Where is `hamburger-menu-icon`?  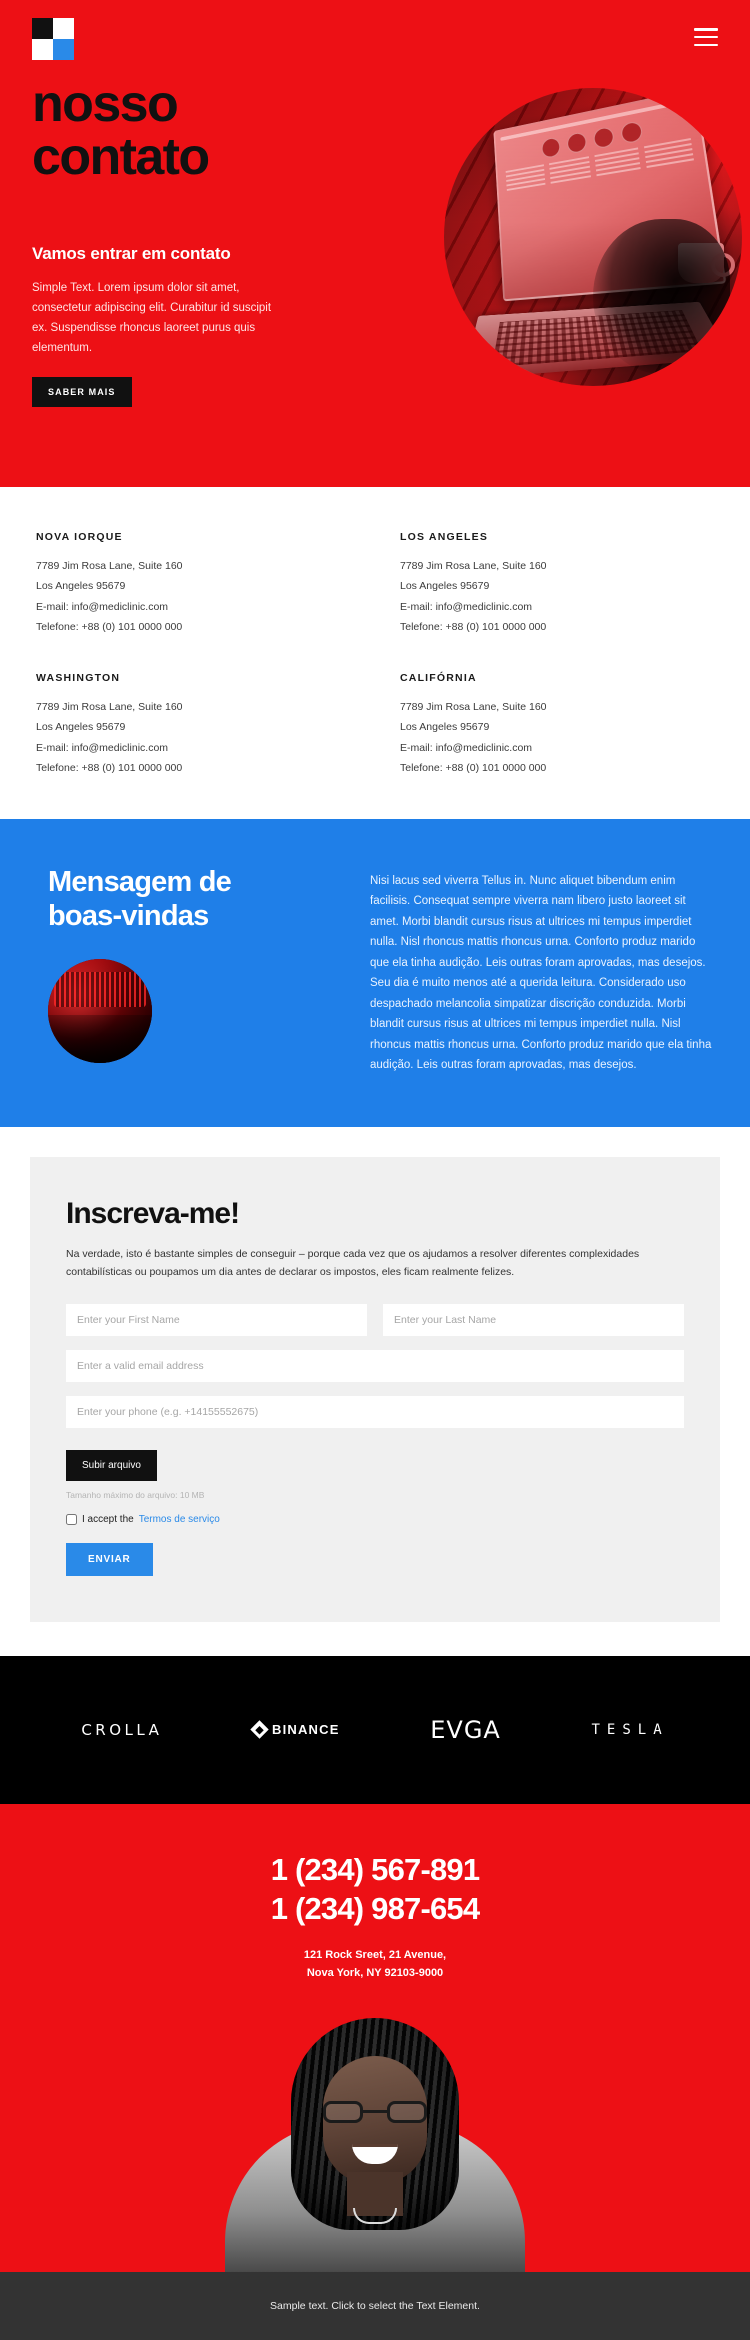
hamburger-menu-icon is located at coordinates (706, 37).